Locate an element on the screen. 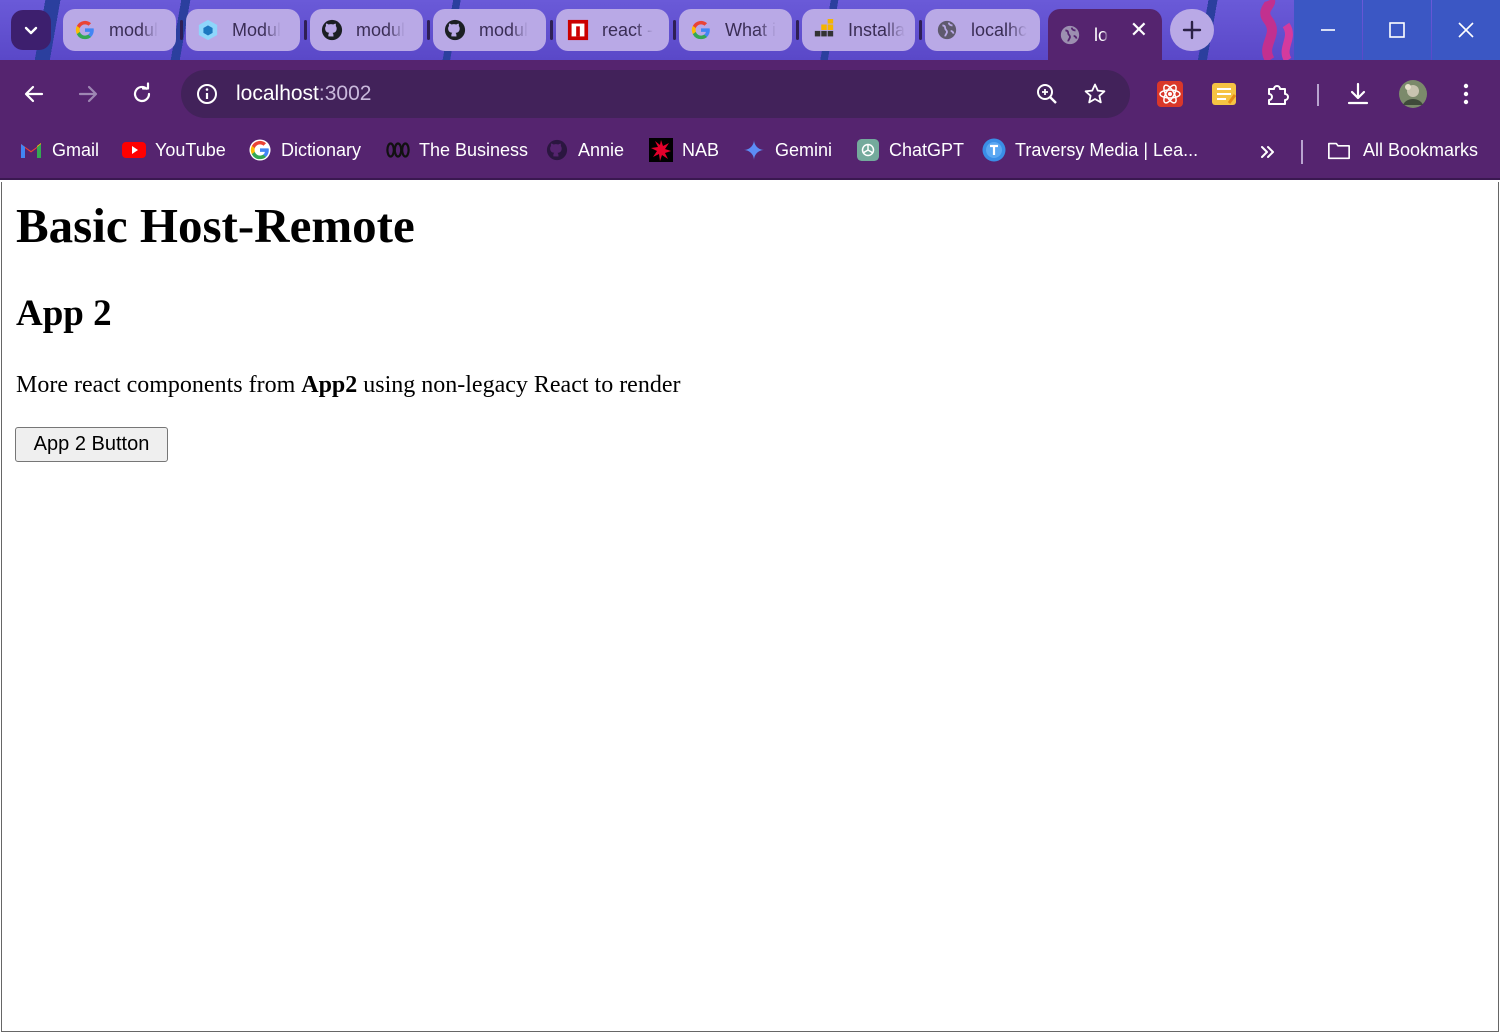 The width and height of the screenshot is (1500, 1033). bookmark-chatgpt: ChatGPT is located at coordinates (910, 150).